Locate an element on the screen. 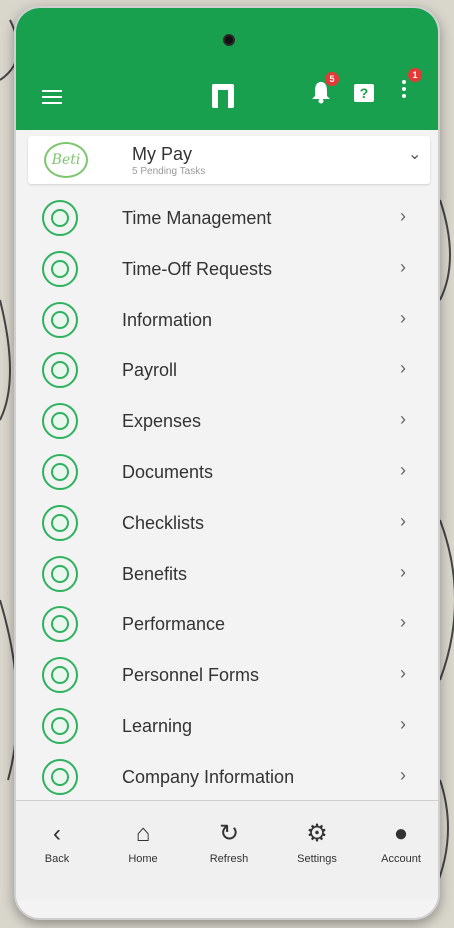 This screenshot has height=928, width=454. menu-item-label: Checklists is located at coordinates (163, 522).